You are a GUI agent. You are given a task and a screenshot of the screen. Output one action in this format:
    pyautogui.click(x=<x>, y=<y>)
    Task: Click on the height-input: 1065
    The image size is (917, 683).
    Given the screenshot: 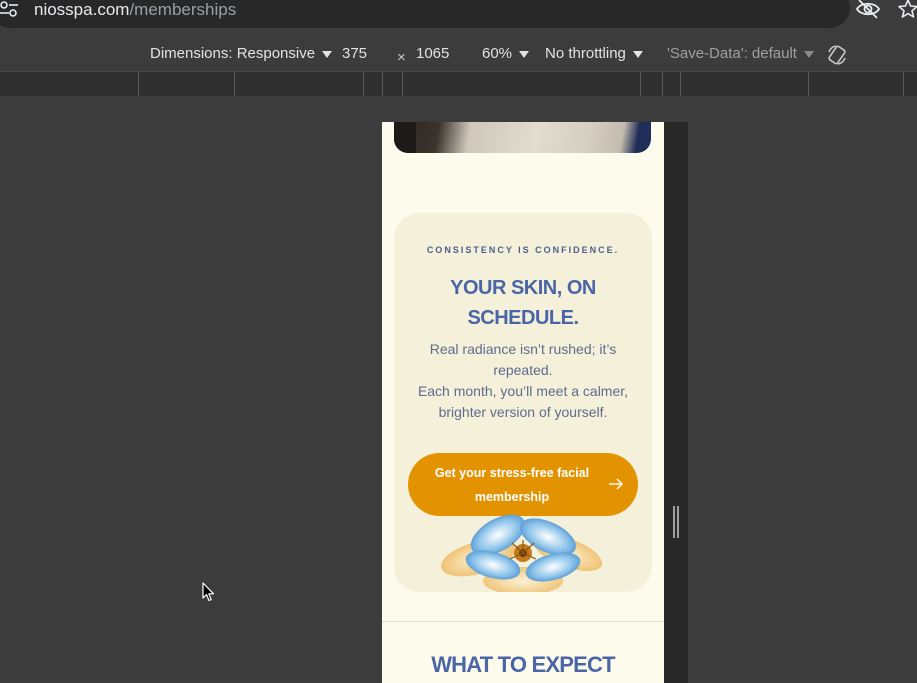 What is the action you would take?
    pyautogui.click(x=432, y=54)
    